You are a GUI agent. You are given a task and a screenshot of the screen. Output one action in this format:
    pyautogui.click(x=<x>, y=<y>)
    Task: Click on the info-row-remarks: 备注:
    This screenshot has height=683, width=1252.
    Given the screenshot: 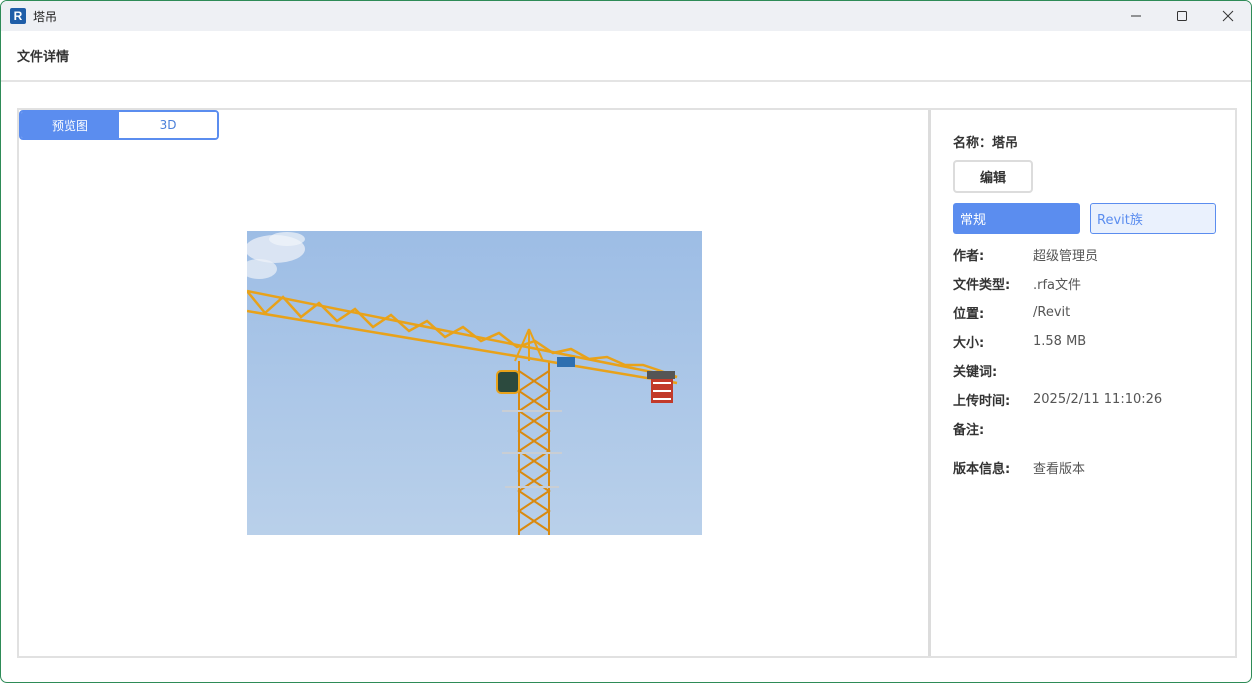 What is the action you would take?
    pyautogui.click(x=993, y=428)
    